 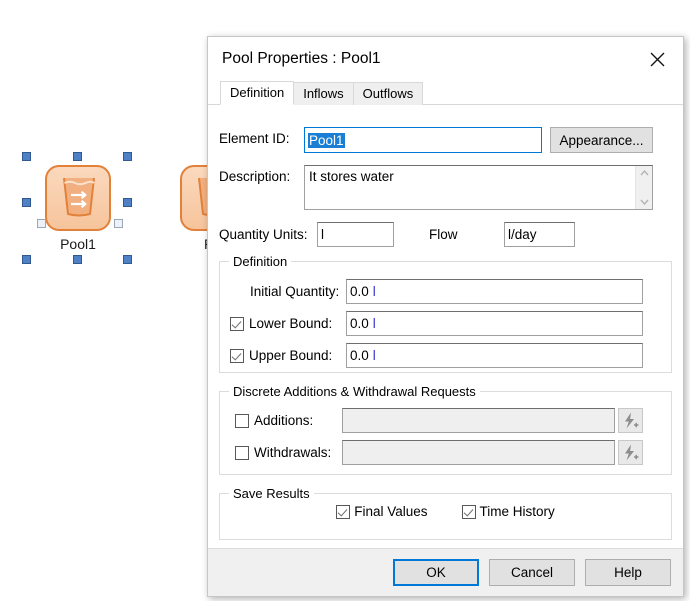 I want to click on selection-handle-s, so click(x=77, y=259).